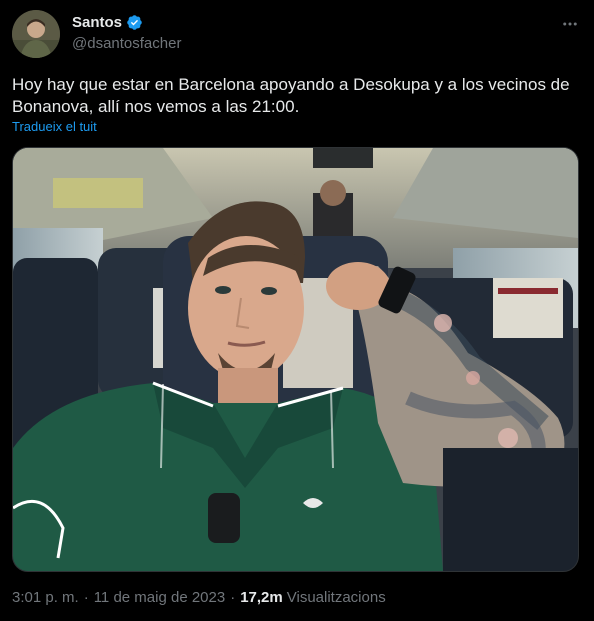 This screenshot has width=594, height=621. Describe the element at coordinates (134, 22) in the screenshot. I see `verified-badge-icon` at that location.